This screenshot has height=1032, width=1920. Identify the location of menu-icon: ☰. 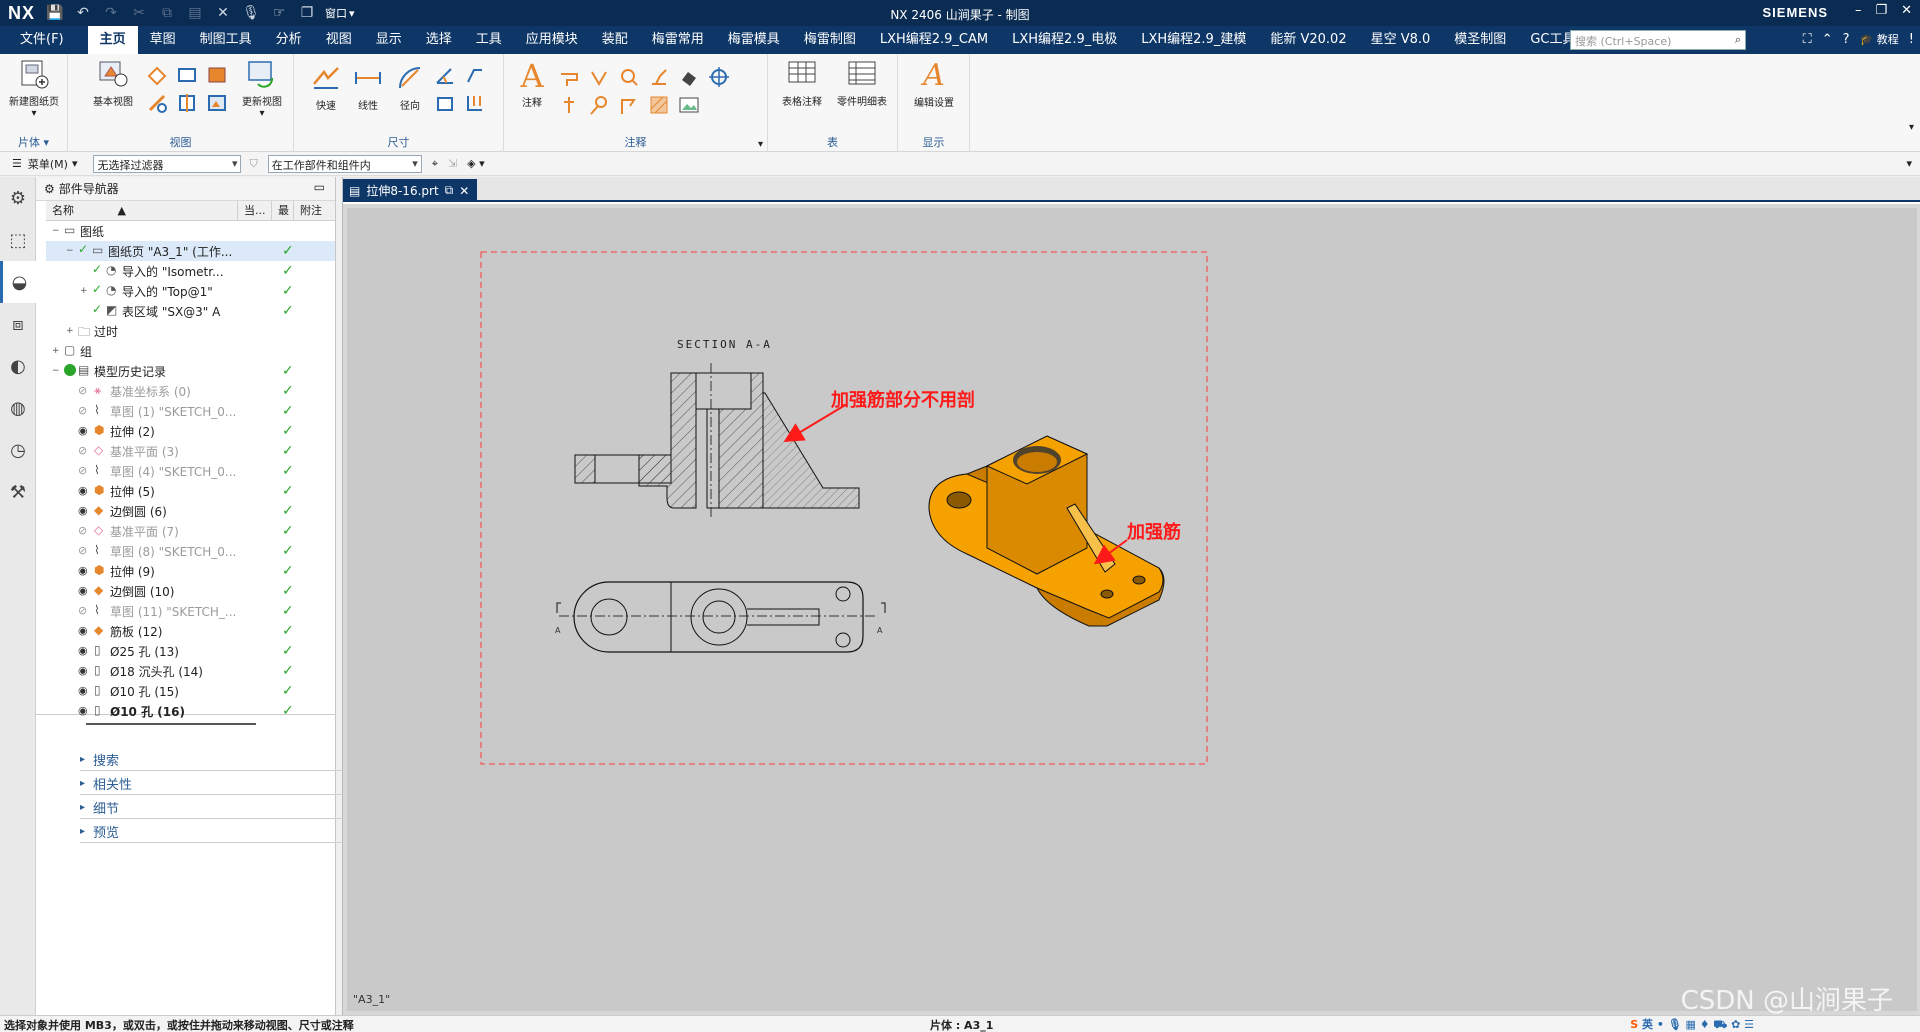
(17, 163).